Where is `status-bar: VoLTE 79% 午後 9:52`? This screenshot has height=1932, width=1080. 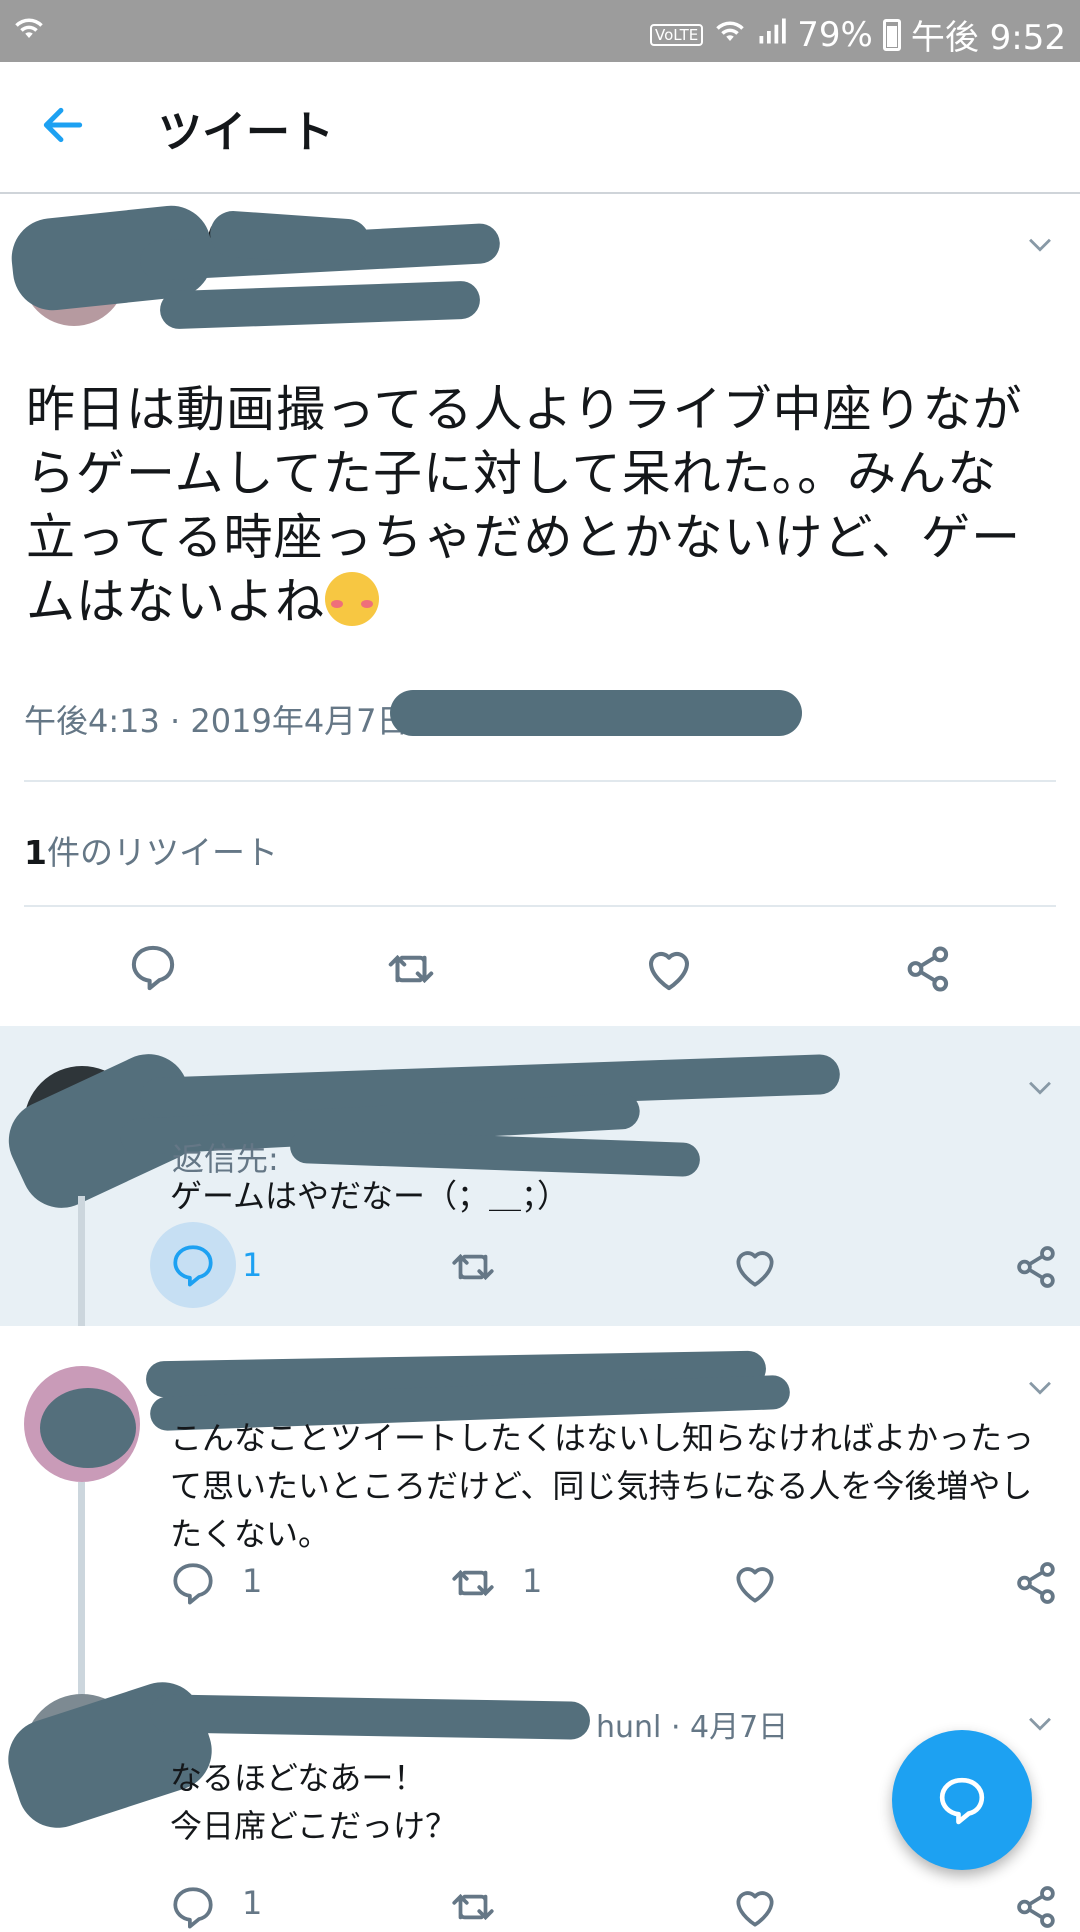 status-bar: VoLTE 79% 午後 9:52 is located at coordinates (540, 31).